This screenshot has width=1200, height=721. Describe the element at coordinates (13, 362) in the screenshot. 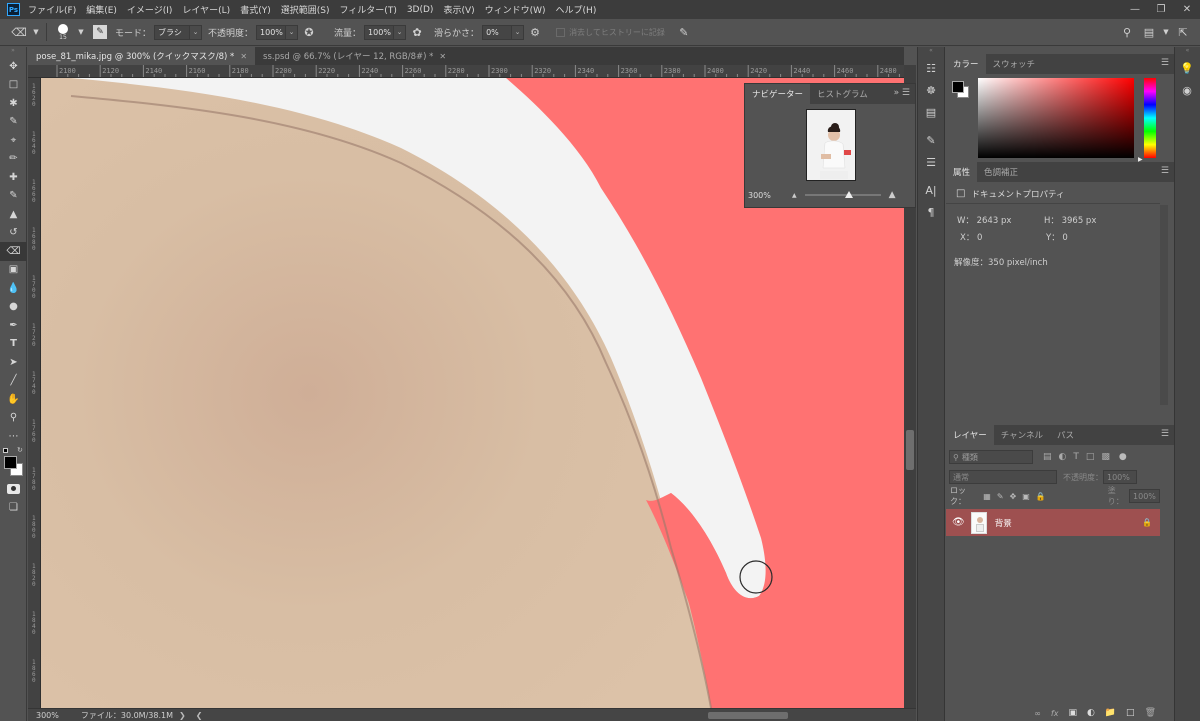

I see `path-selection-tool-icon: ➤` at that location.